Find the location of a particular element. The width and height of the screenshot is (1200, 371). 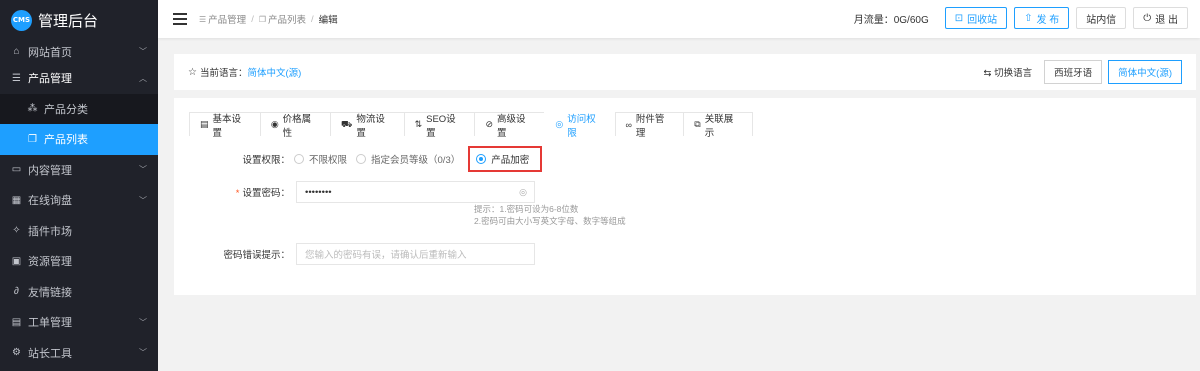

sidebar-item-label: 在线询盘 is located at coordinates (50, 201).